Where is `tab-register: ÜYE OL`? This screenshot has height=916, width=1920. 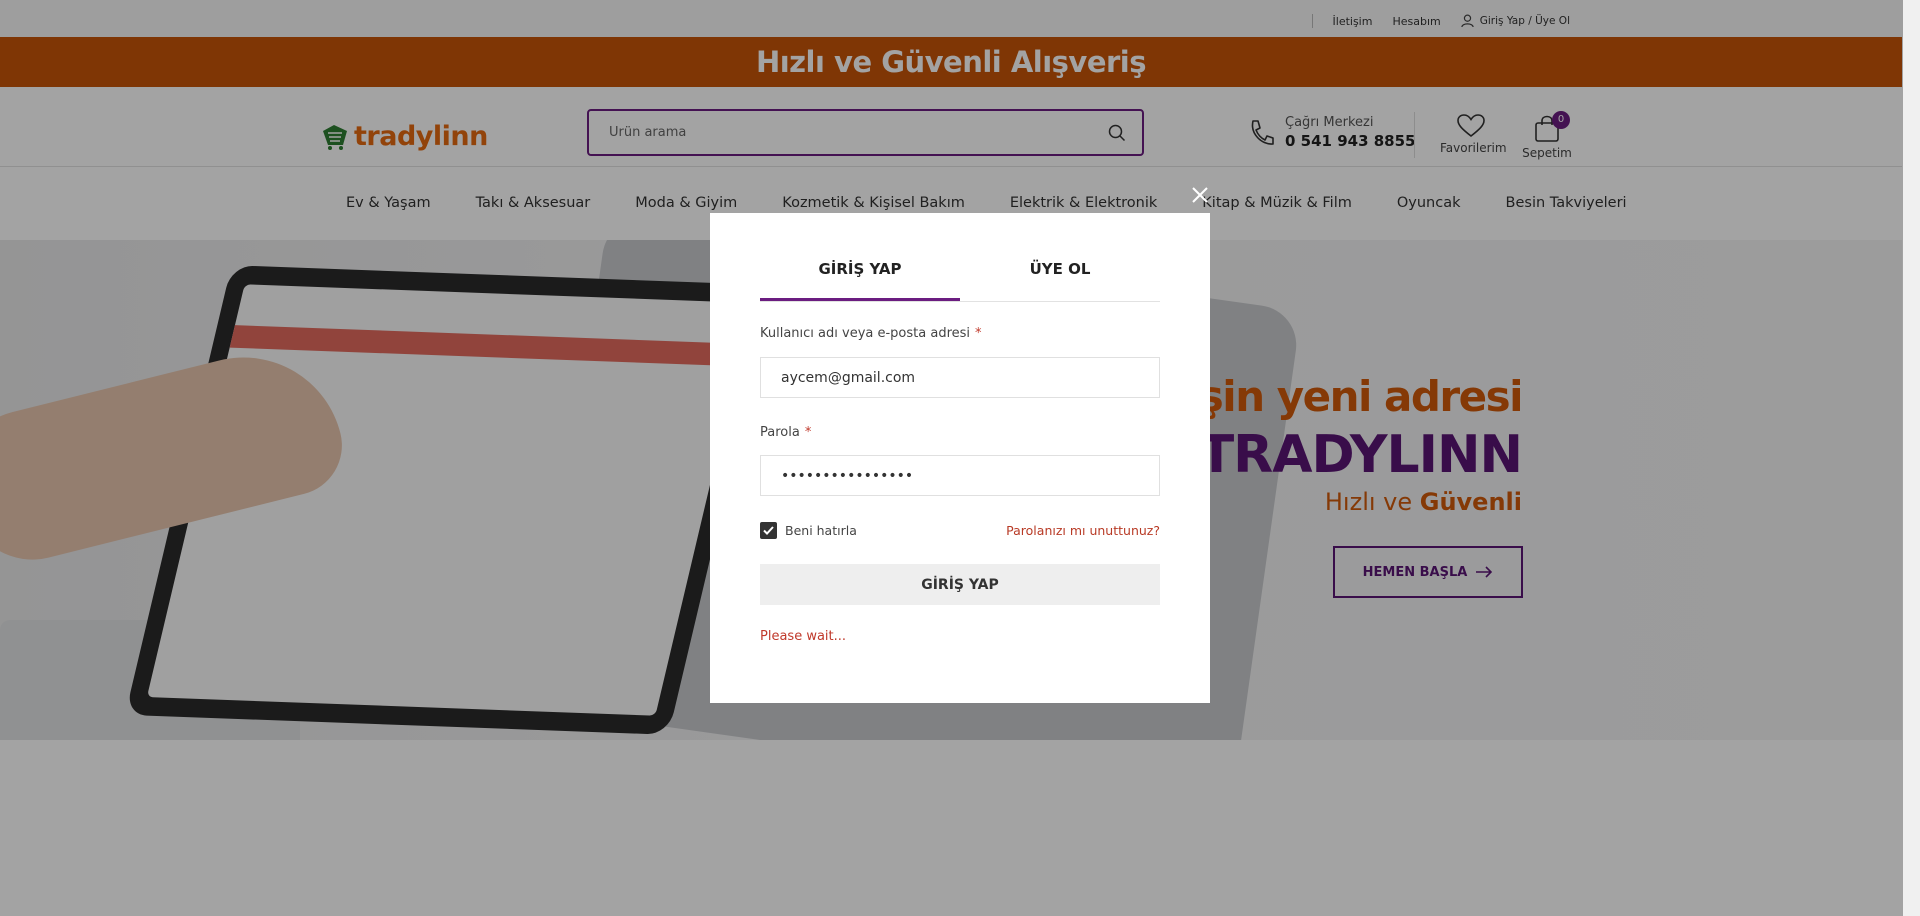
tab-register: ÜYE OL is located at coordinates (1060, 279).